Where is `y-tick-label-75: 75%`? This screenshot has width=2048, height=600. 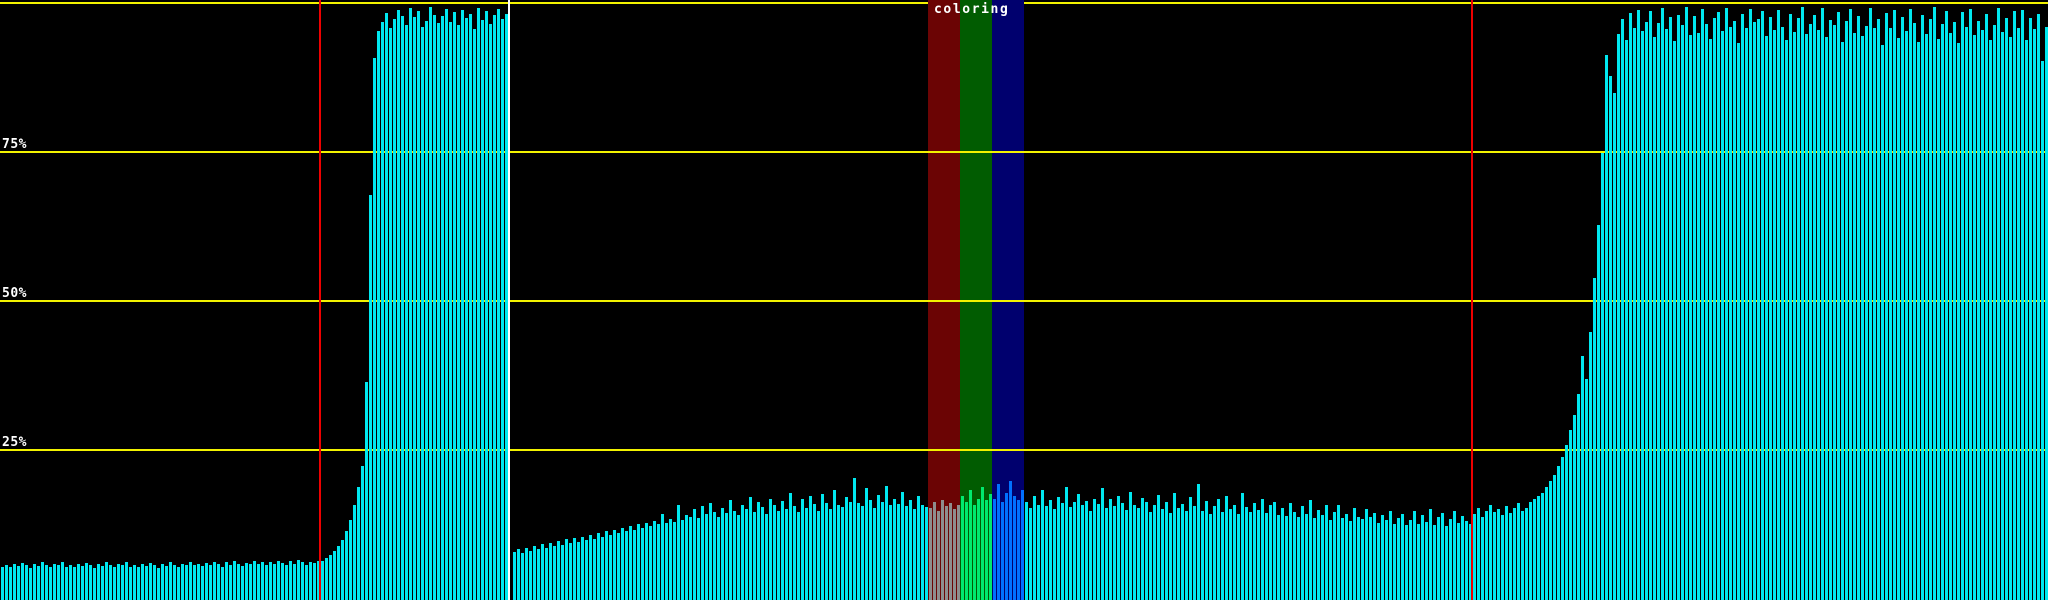 y-tick-label-75: 75% is located at coordinates (14, 144).